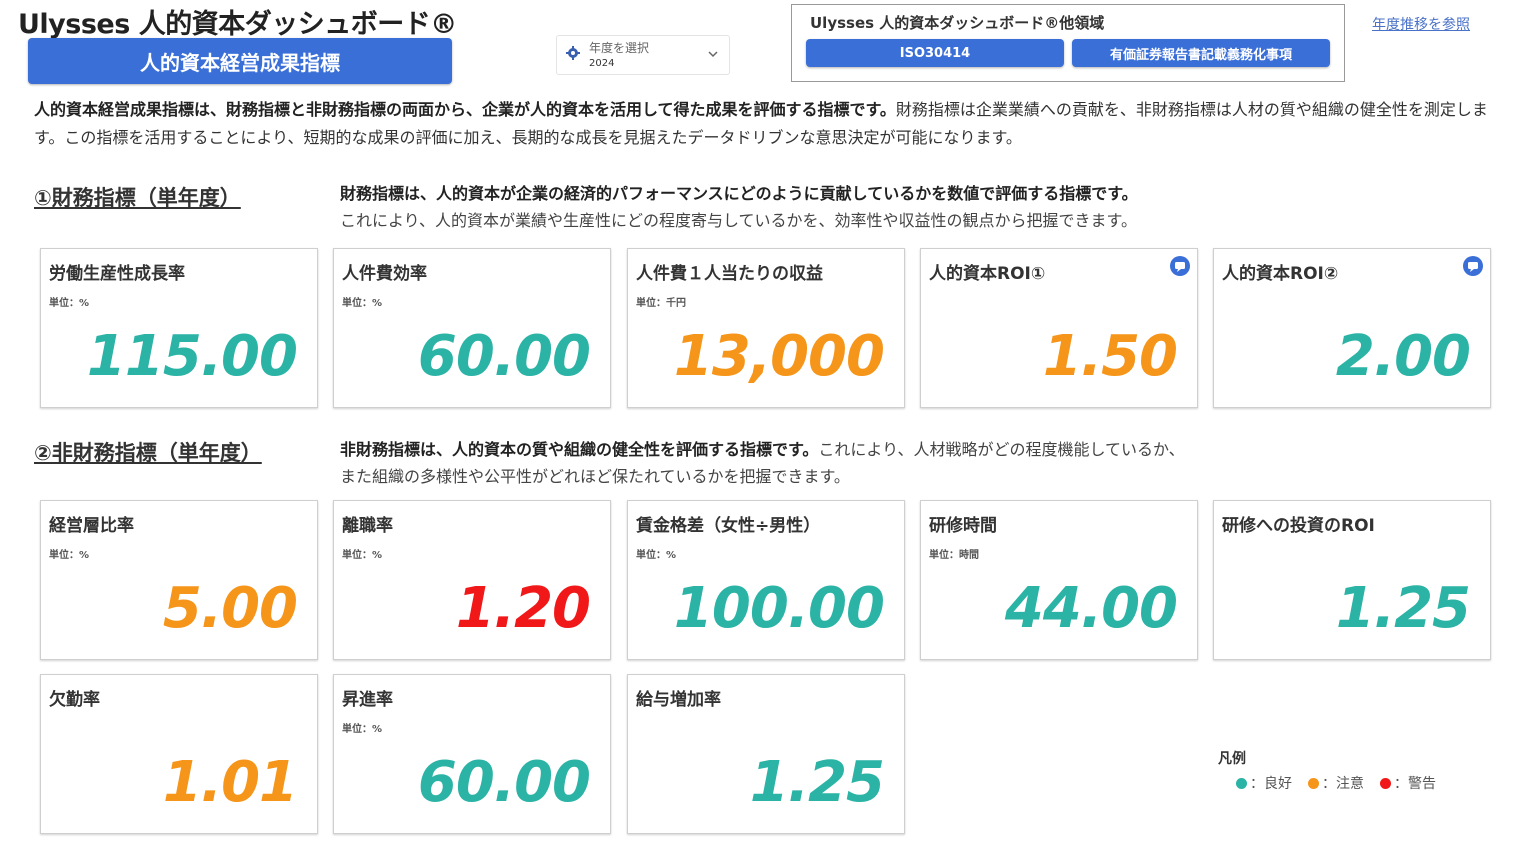  What do you see at coordinates (678, 700) in the screenshot?
I see `kpi-card-name: 給与増加率` at bounding box center [678, 700].